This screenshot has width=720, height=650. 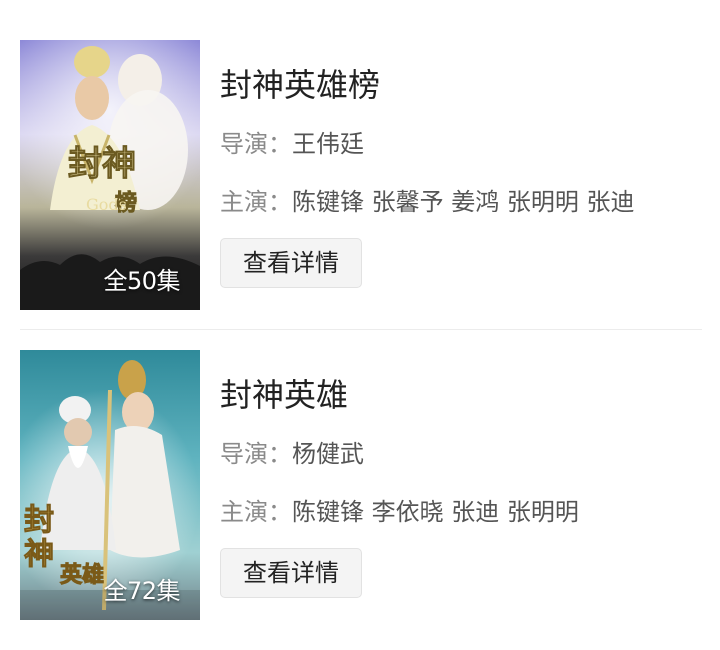 What do you see at coordinates (82, 575) in the screenshot?
I see `svg-text: 英雄` at bounding box center [82, 575].